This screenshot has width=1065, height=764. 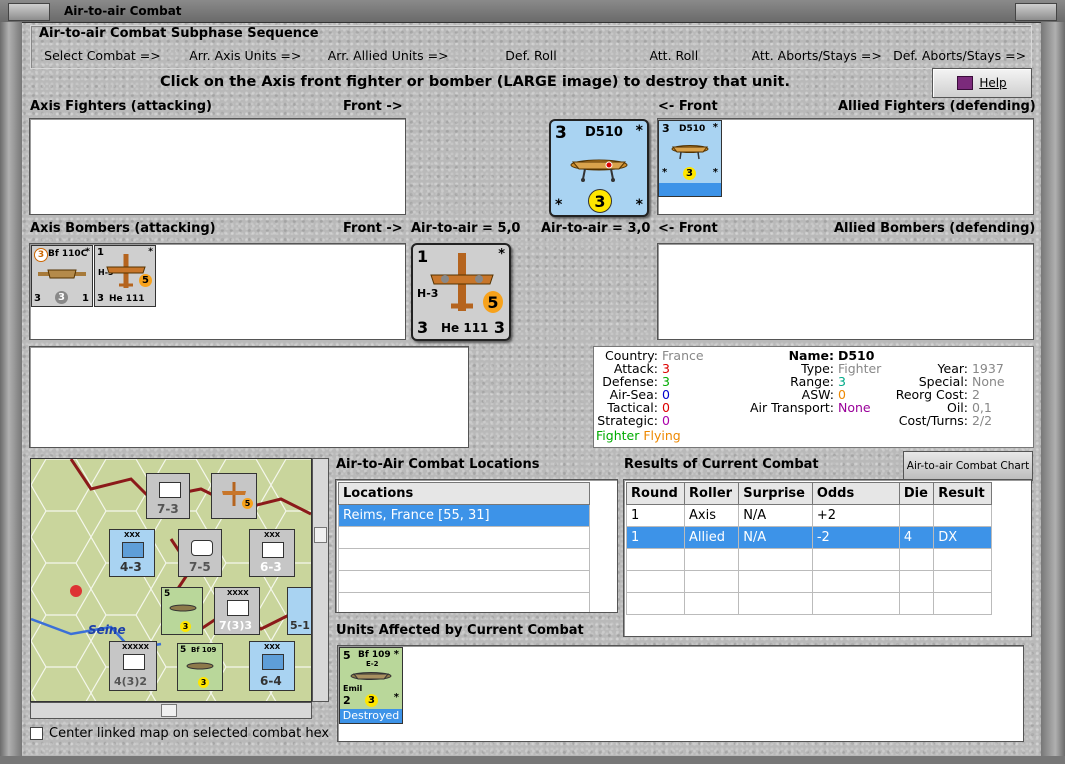 I want to click on affected-units-box, so click(x=680, y=693).